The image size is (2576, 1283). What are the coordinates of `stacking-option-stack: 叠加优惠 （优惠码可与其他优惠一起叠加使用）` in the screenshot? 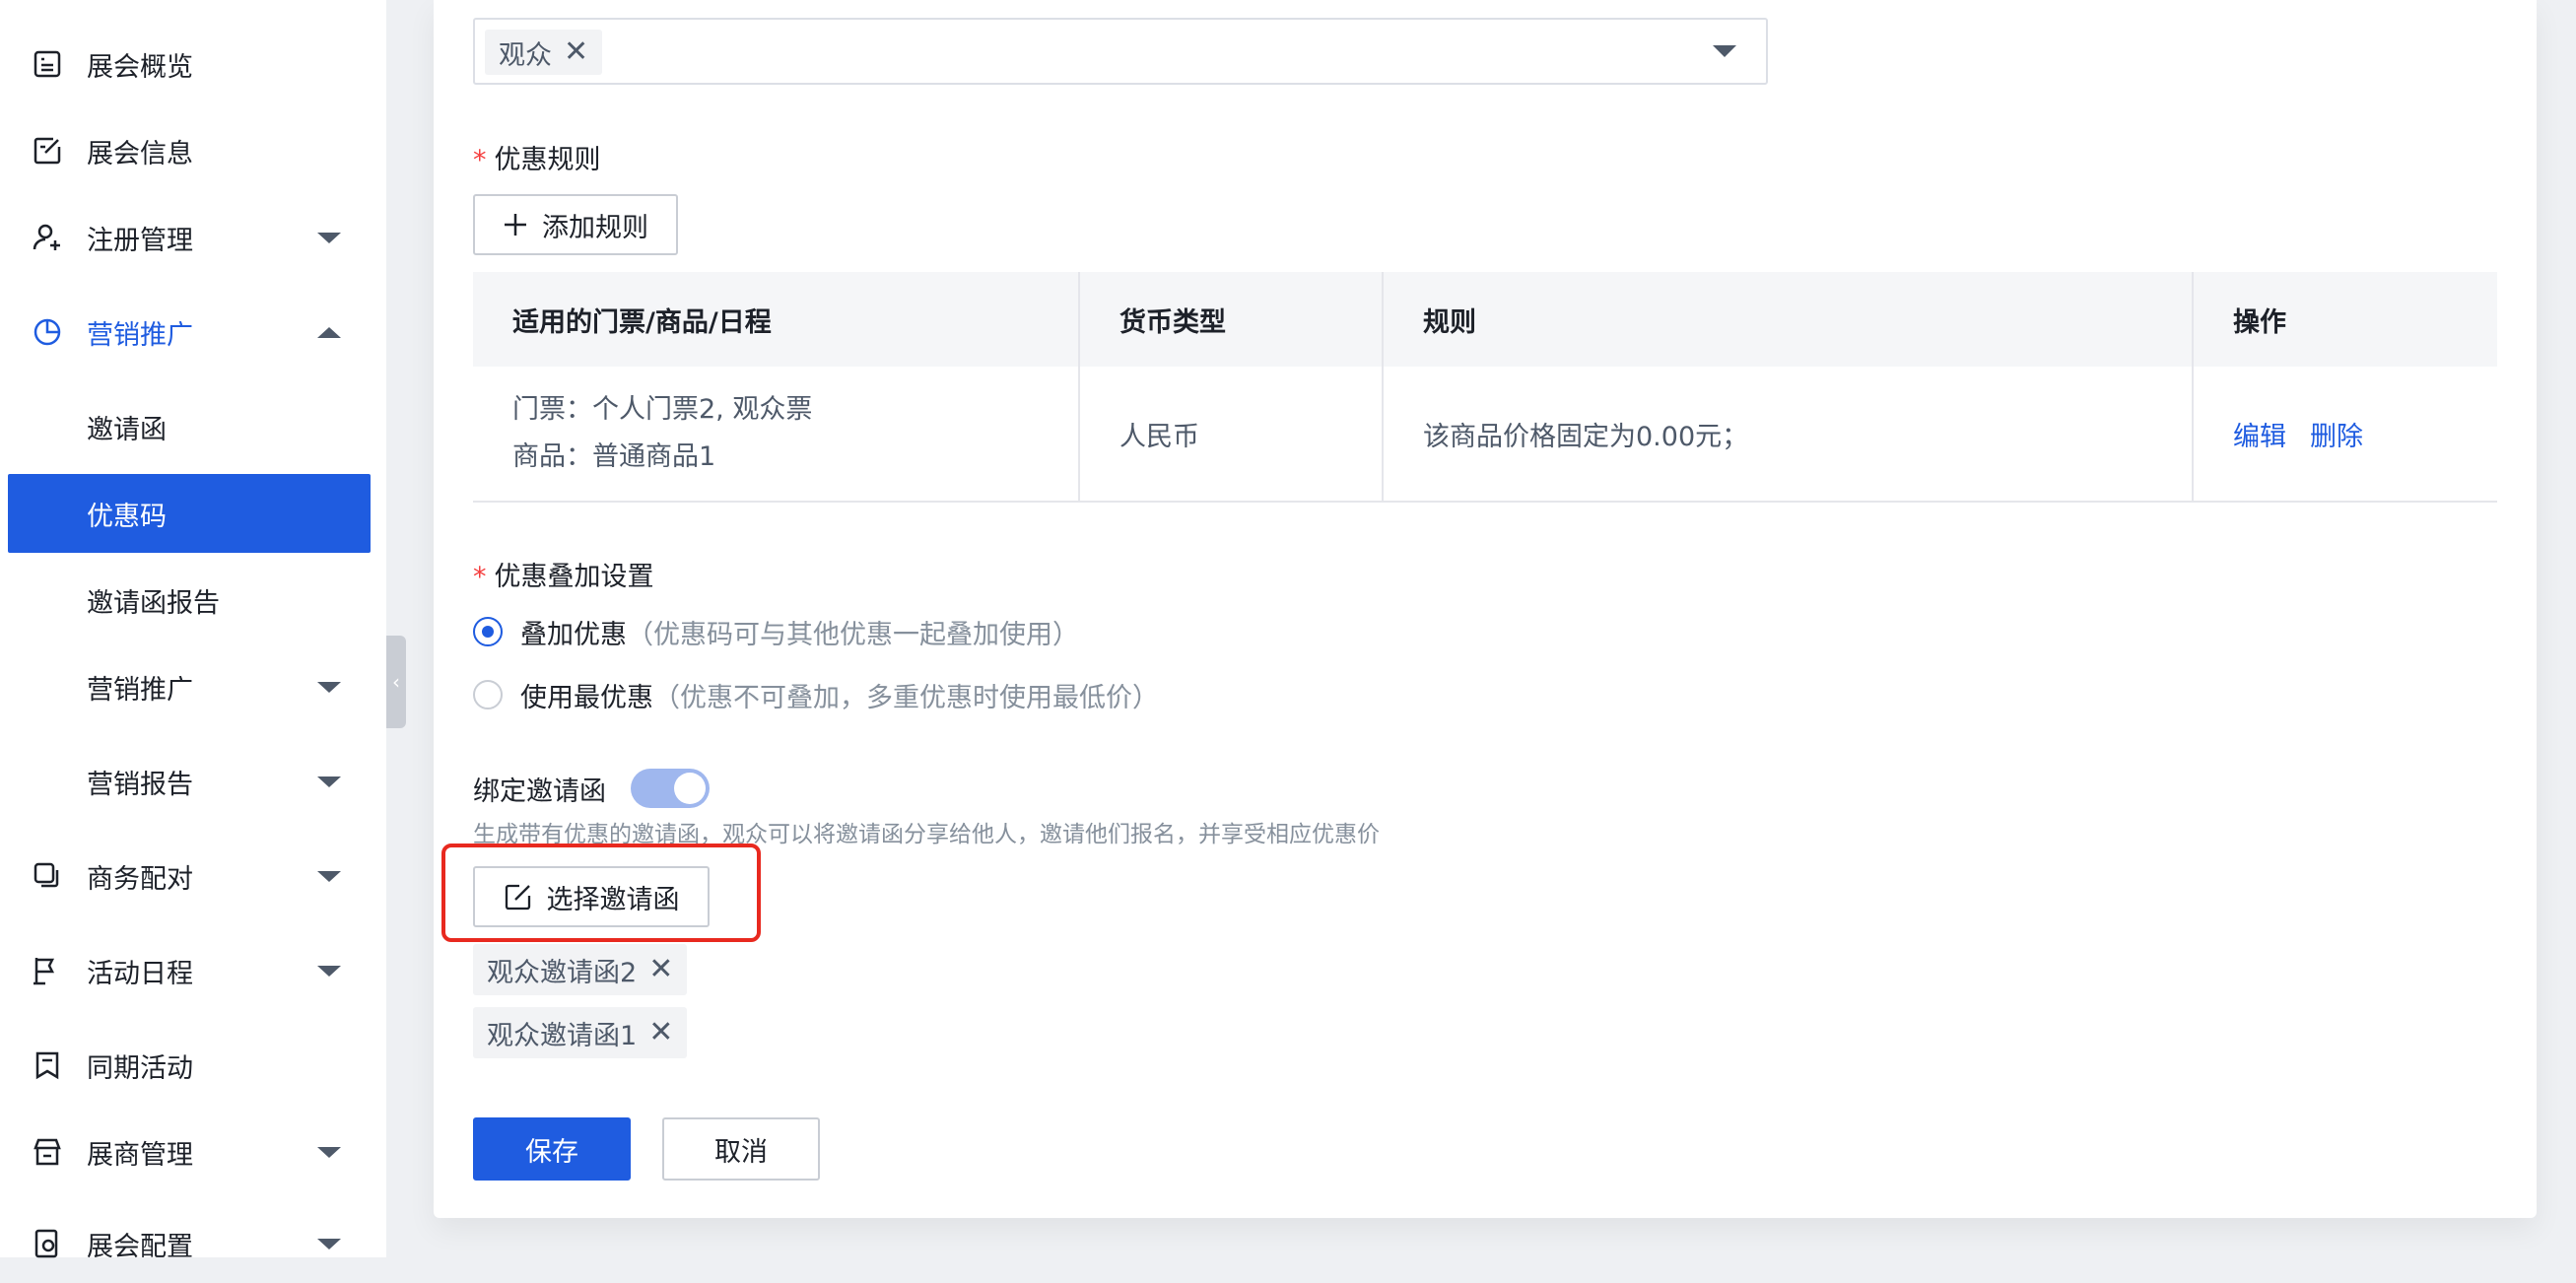 It's located at (776, 633).